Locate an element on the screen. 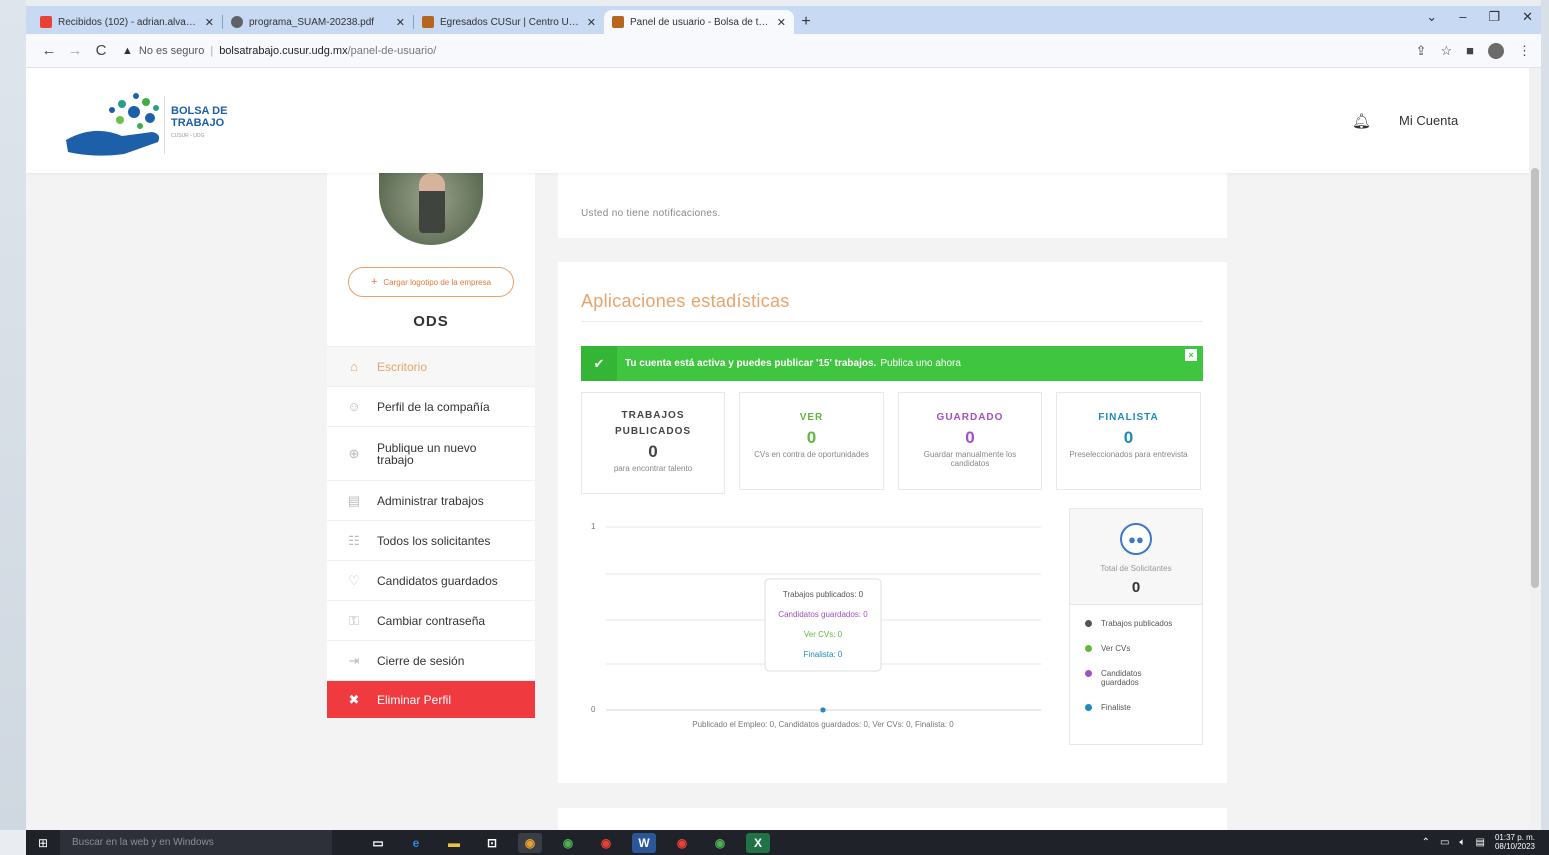  sidebar-item-administrar: ▤ Administrar trabajos is located at coordinates (431, 500).